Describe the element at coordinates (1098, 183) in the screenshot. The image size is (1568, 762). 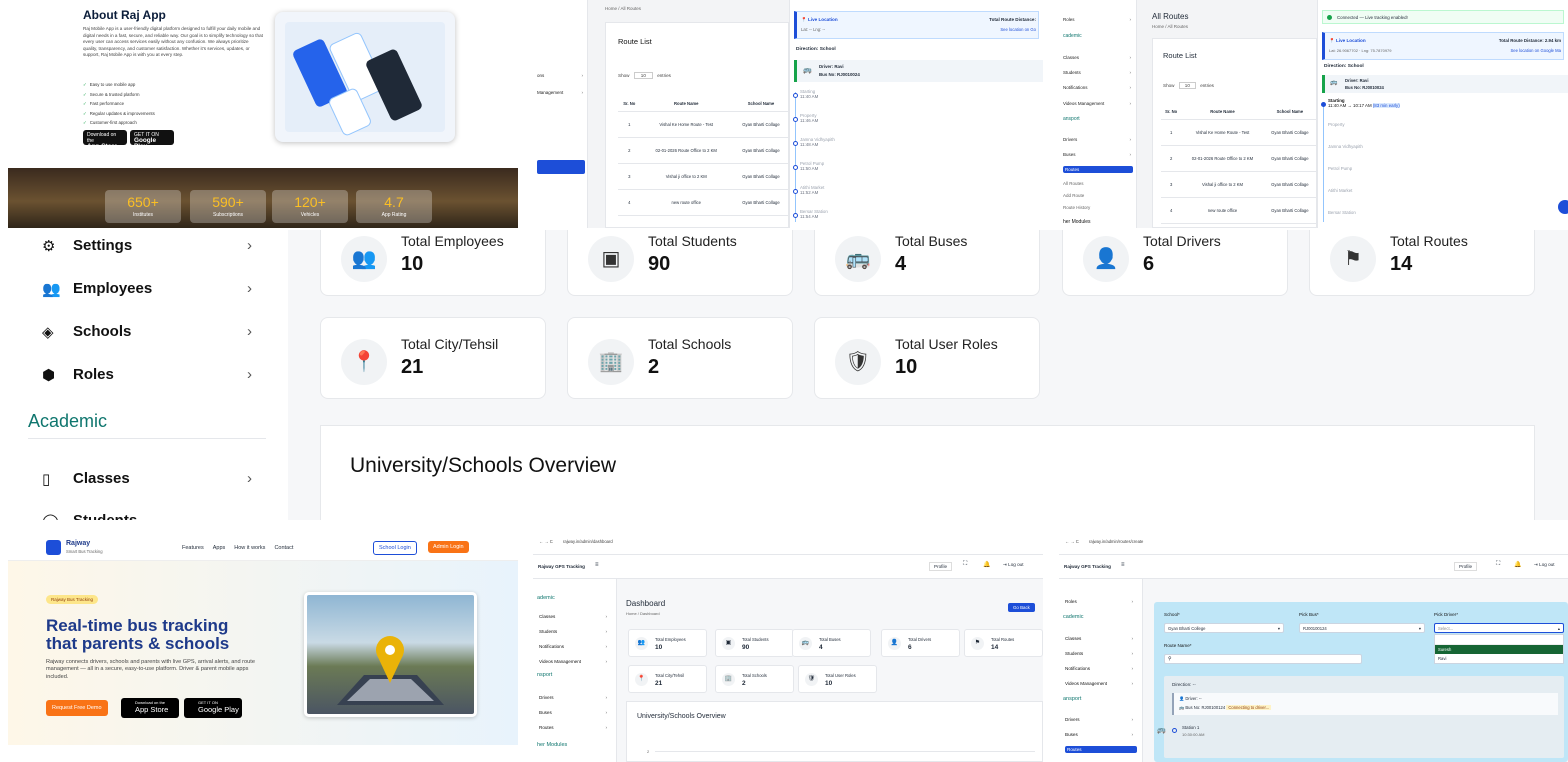
I see `sidebar-item-all-routes: All Routes` at that location.